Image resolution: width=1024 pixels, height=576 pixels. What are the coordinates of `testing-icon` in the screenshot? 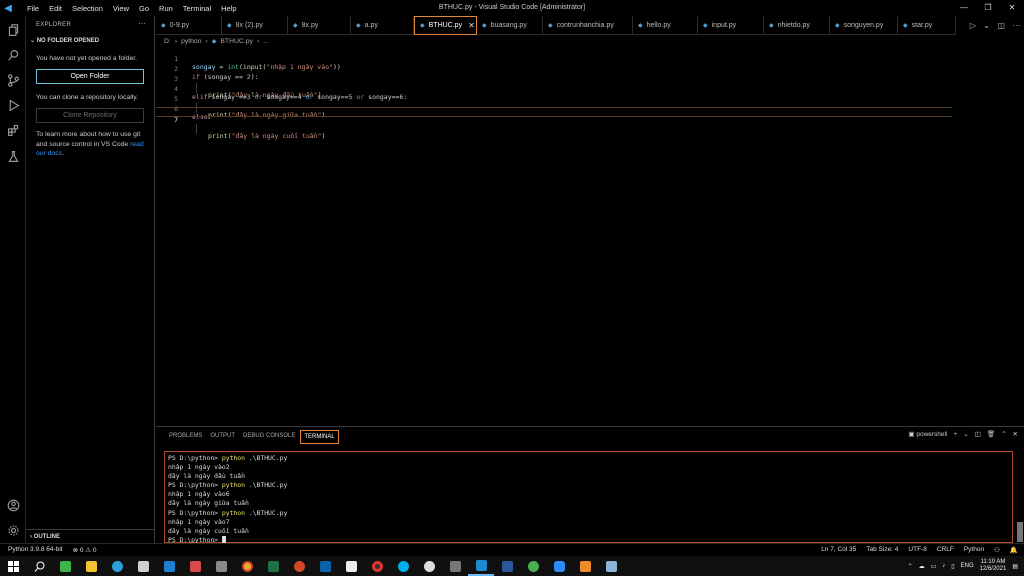 It's located at (13, 156).